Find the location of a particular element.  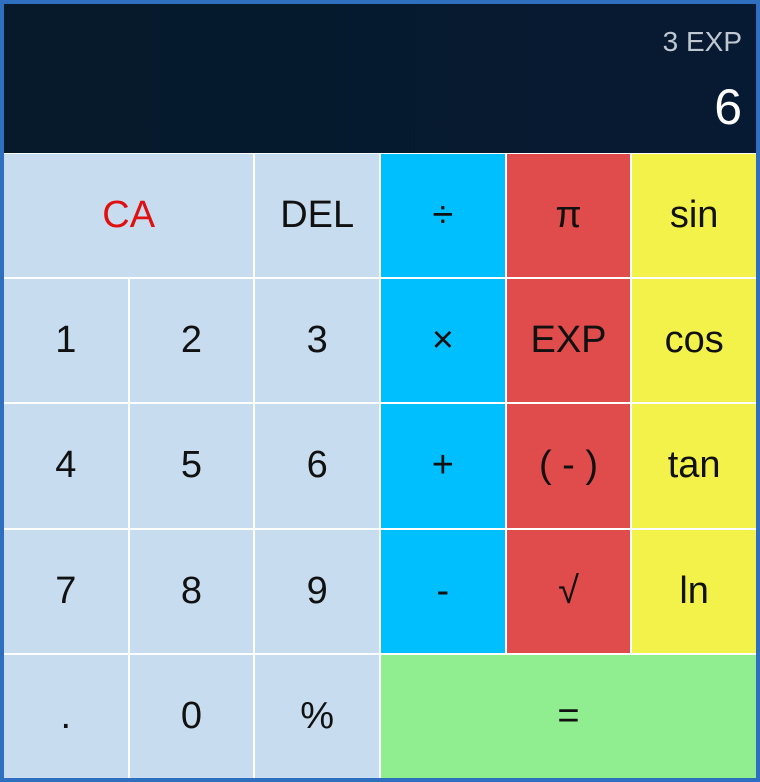

clear-all-button: CA is located at coordinates (129, 216).